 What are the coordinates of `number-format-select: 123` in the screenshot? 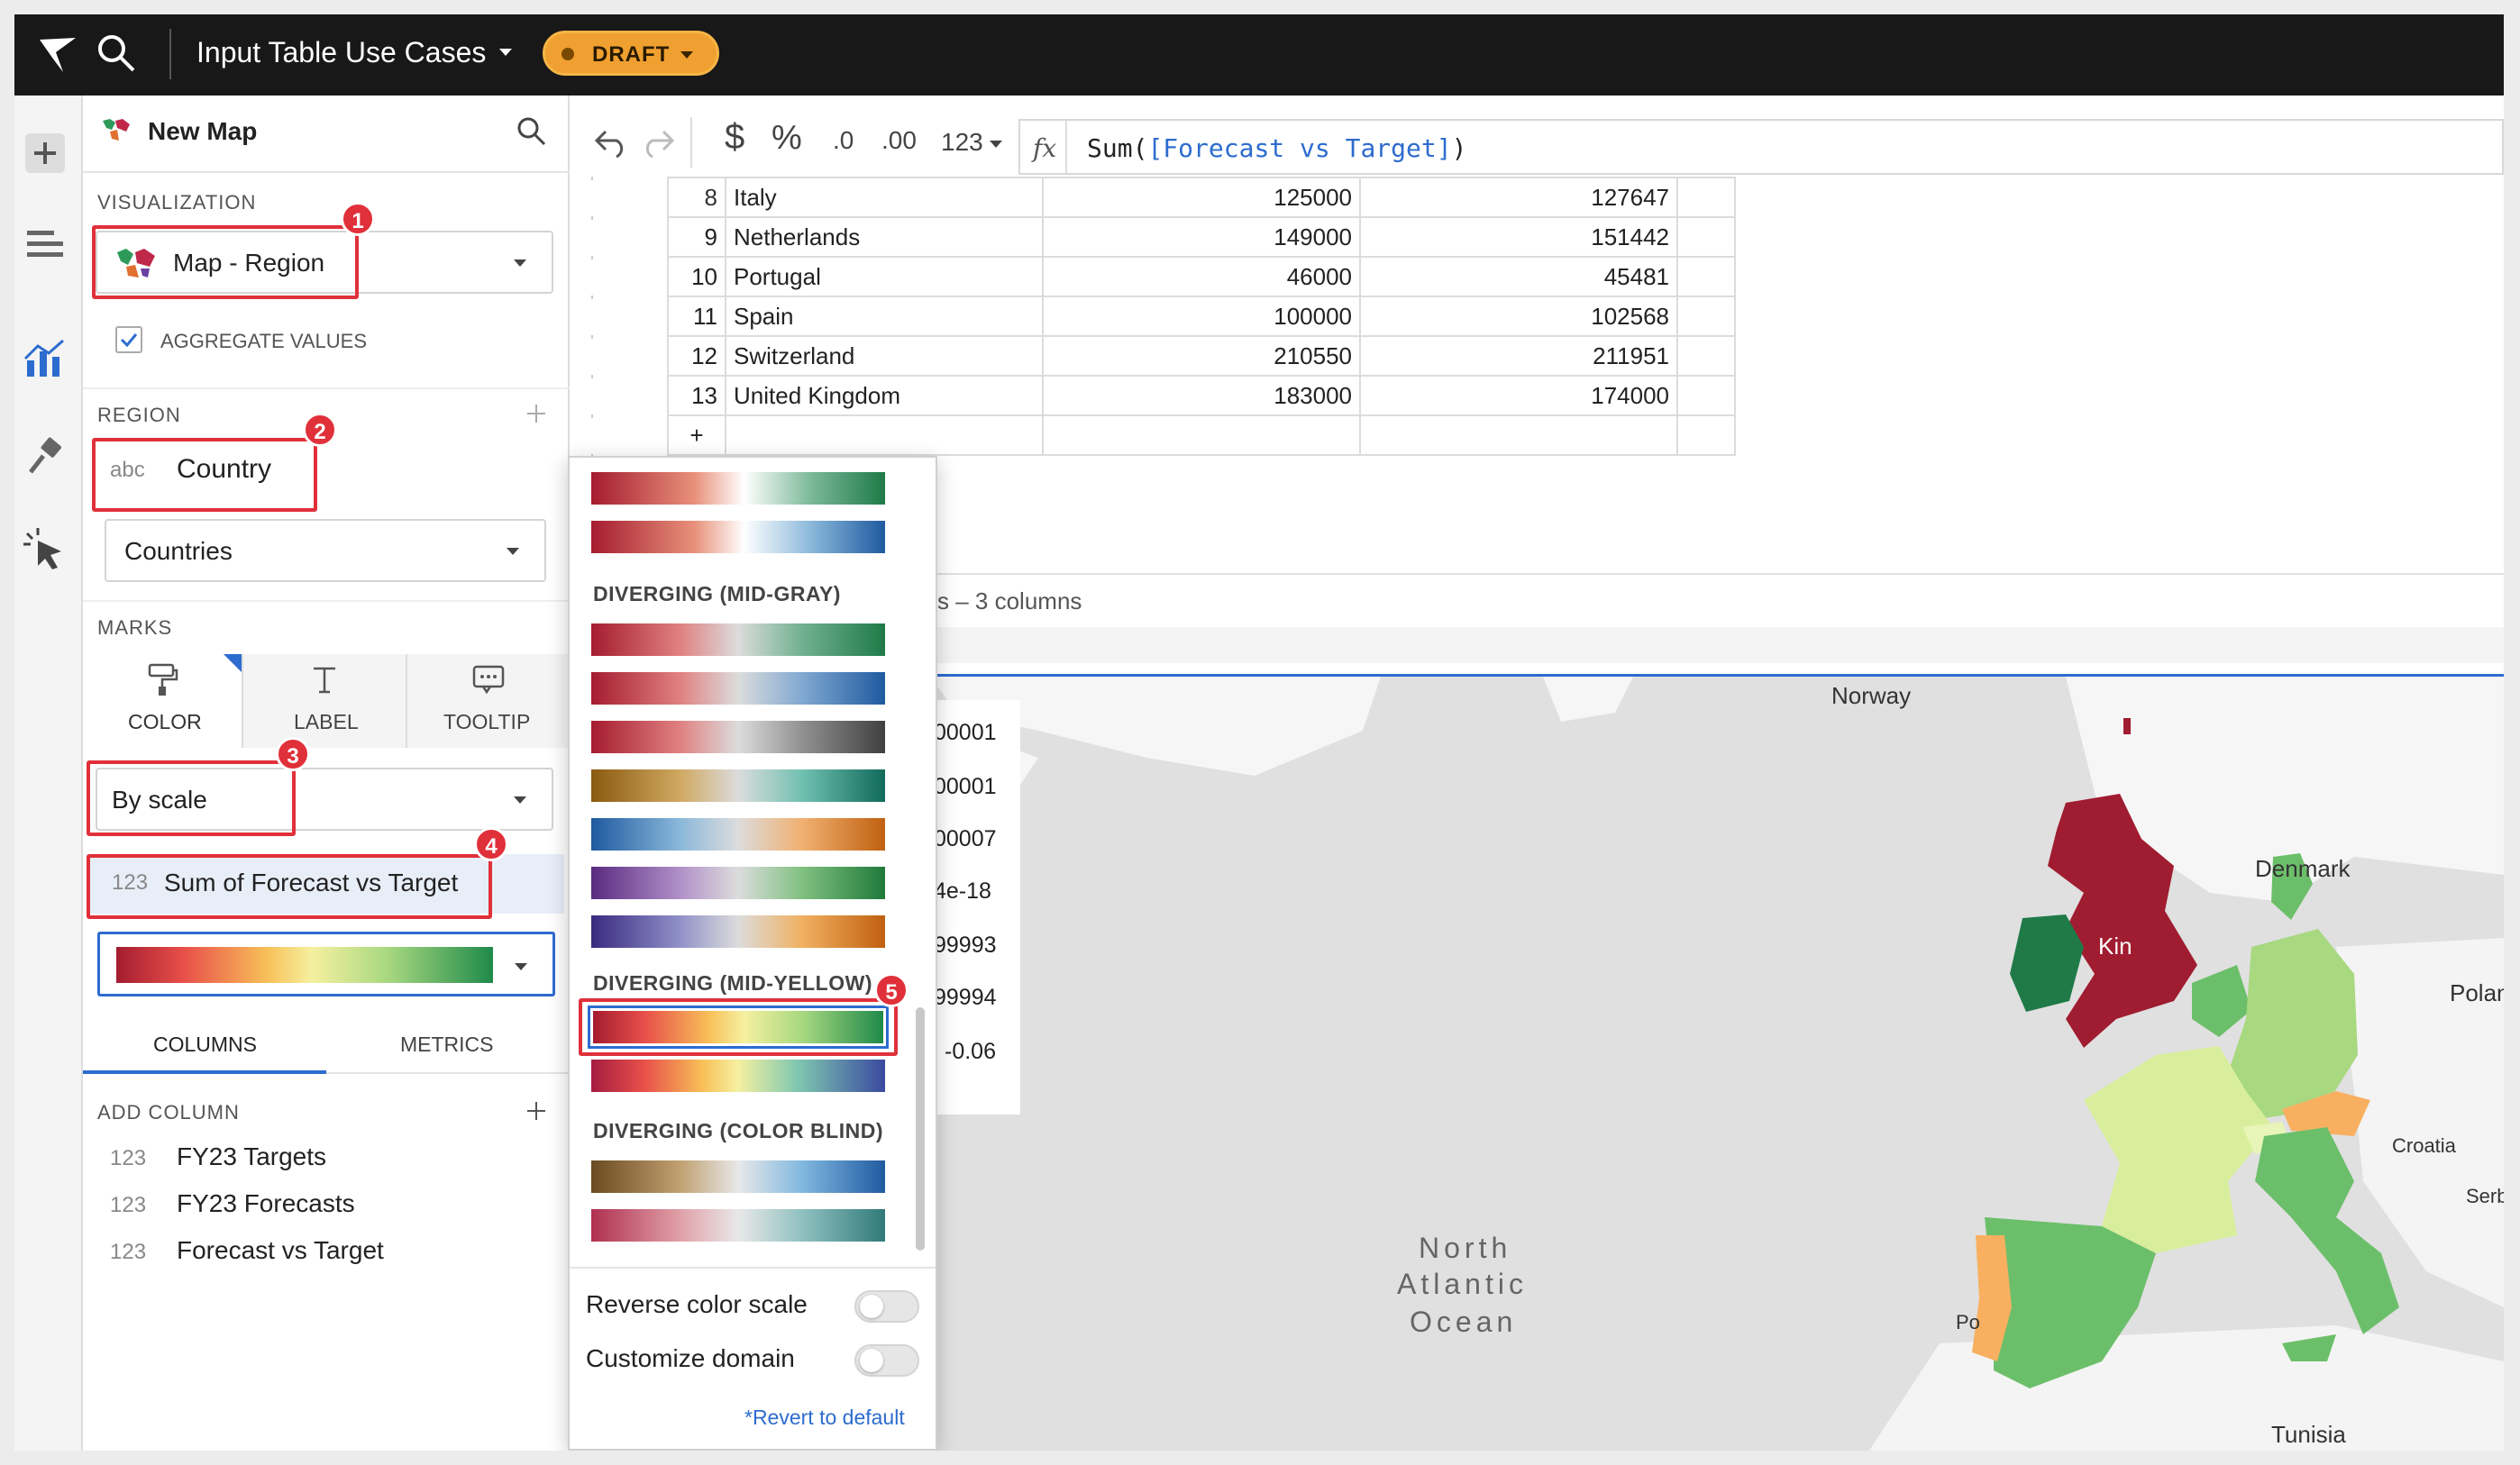 It's located at (962, 142).